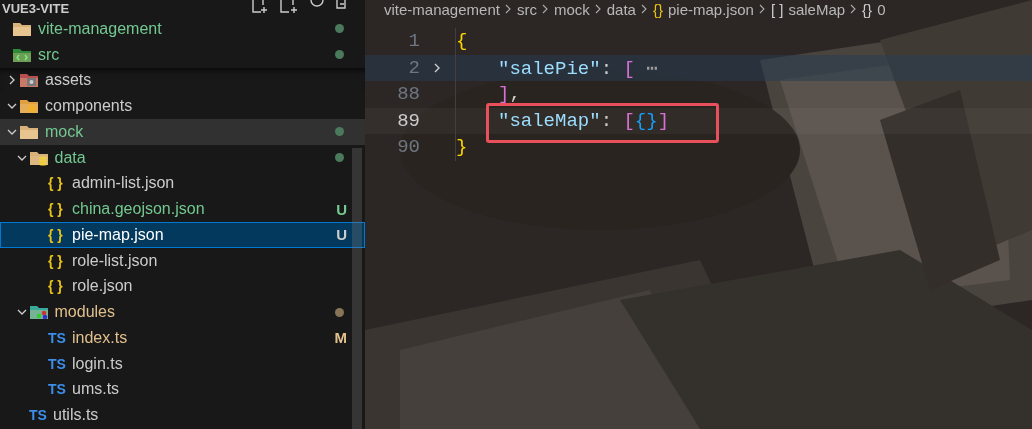 Image resolution: width=1032 pixels, height=429 pixels. Describe the element at coordinates (413, 67) in the screenshot. I see `line-number: 2` at that location.